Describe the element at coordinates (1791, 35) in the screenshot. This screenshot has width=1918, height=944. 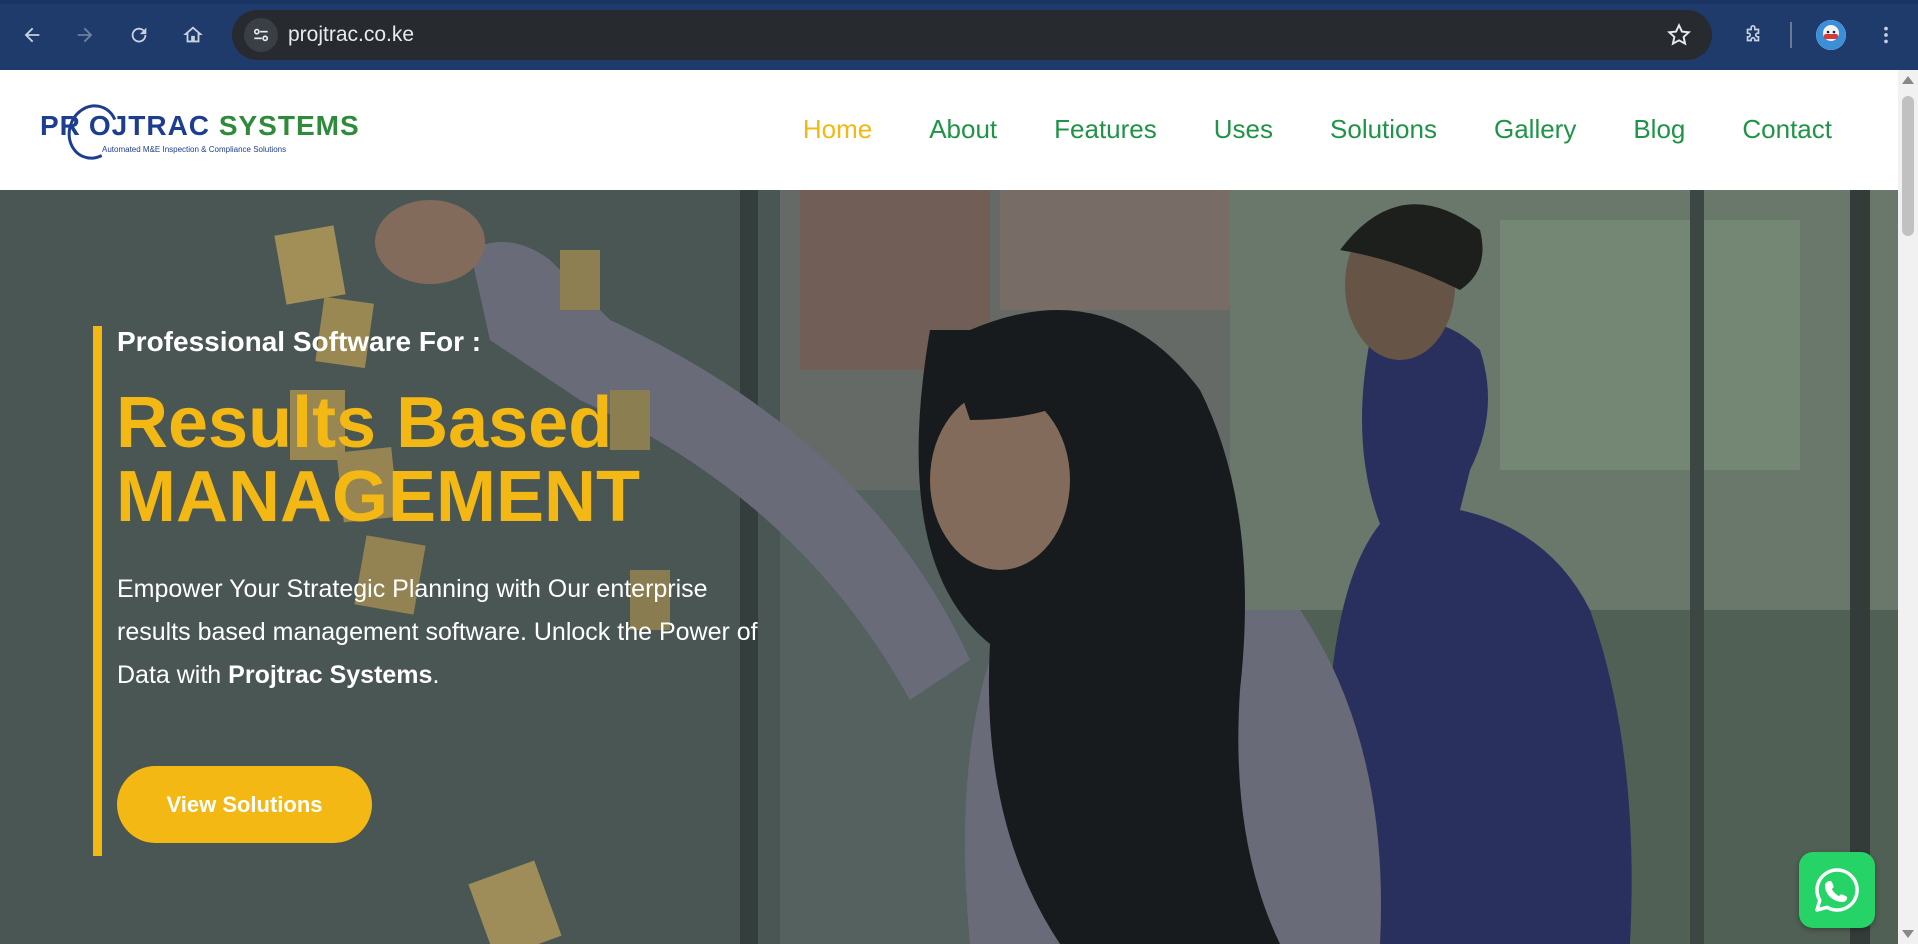
I see `toolbar-separator` at that location.